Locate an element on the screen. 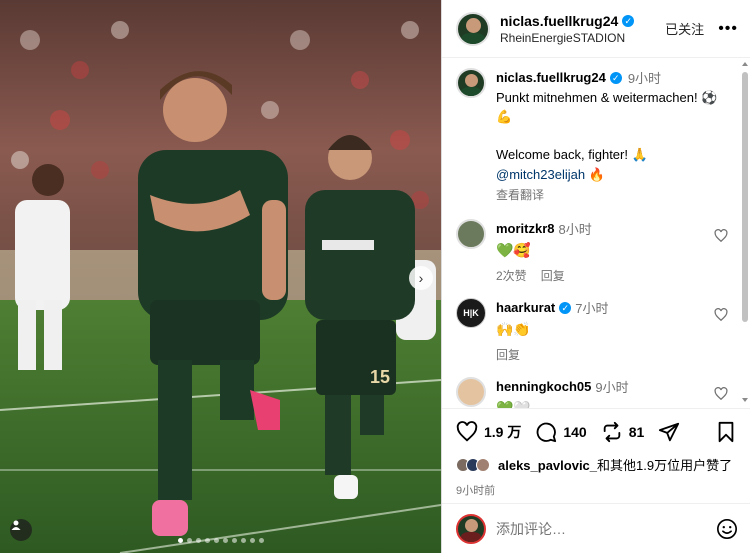  comment-item: henningkoch05 9小时 💚🤍 2次赞 回复 is located at coordinates (603, 392).